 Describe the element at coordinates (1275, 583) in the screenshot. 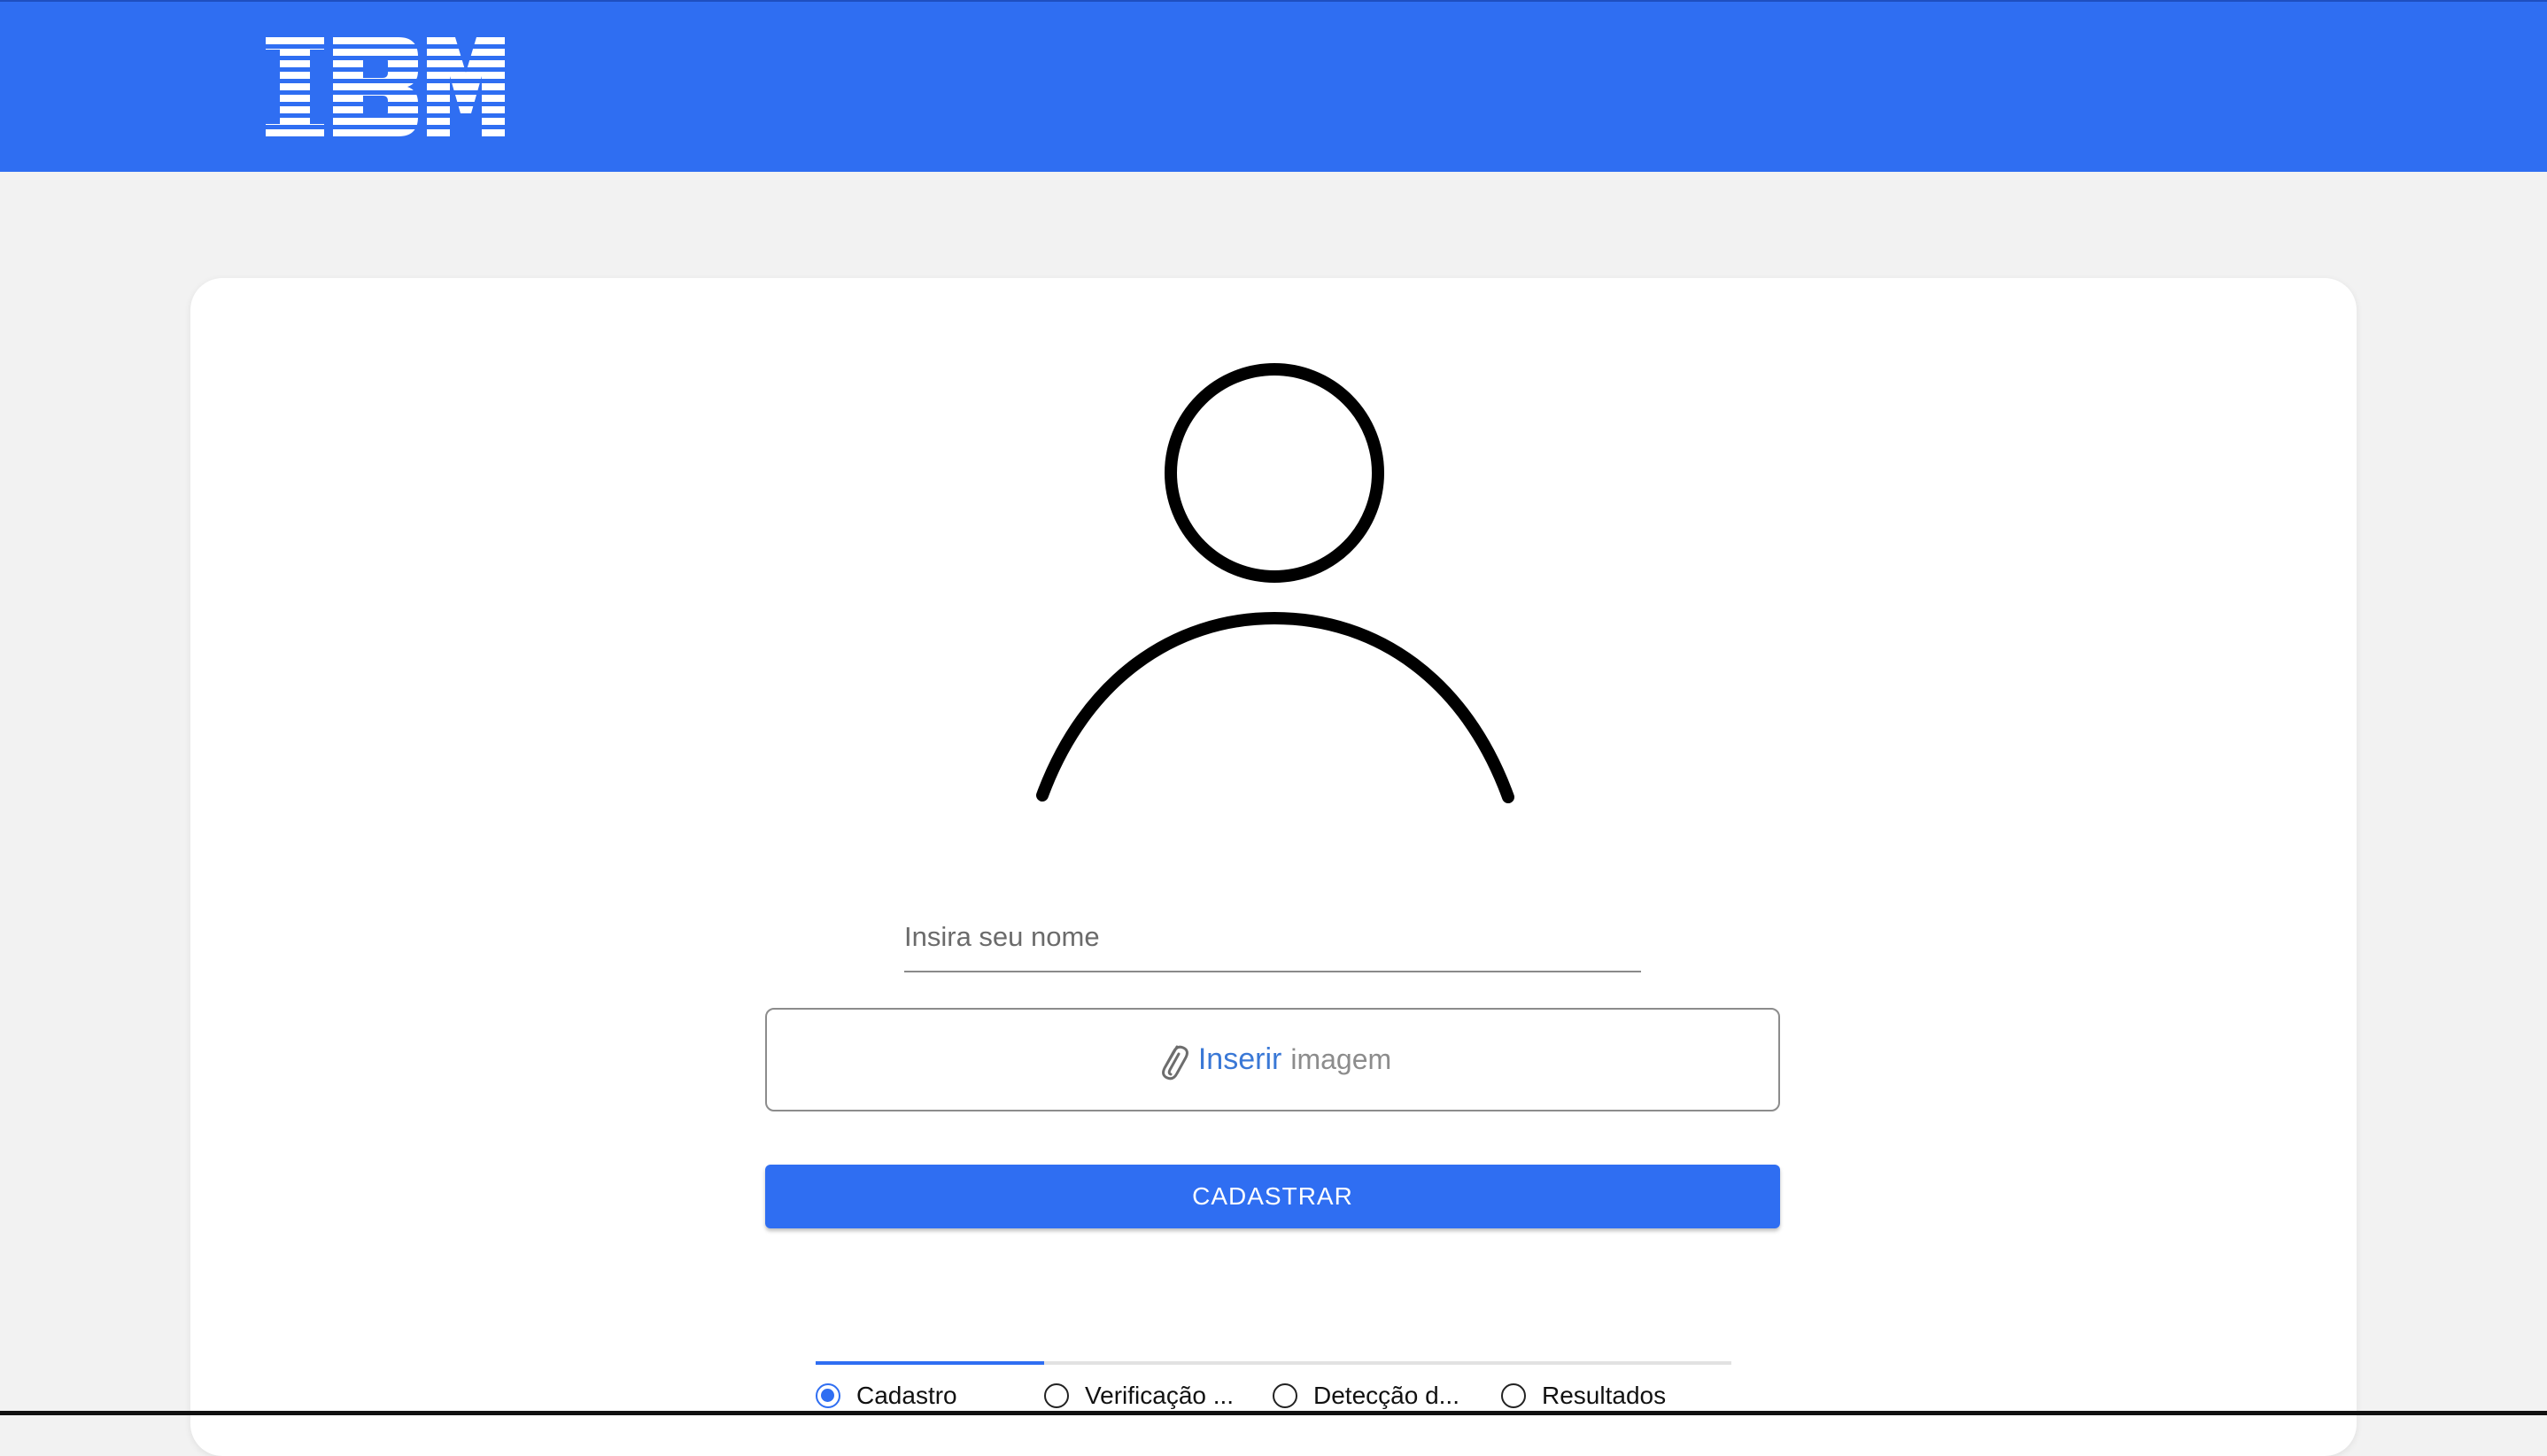

I see `user-icon` at that location.